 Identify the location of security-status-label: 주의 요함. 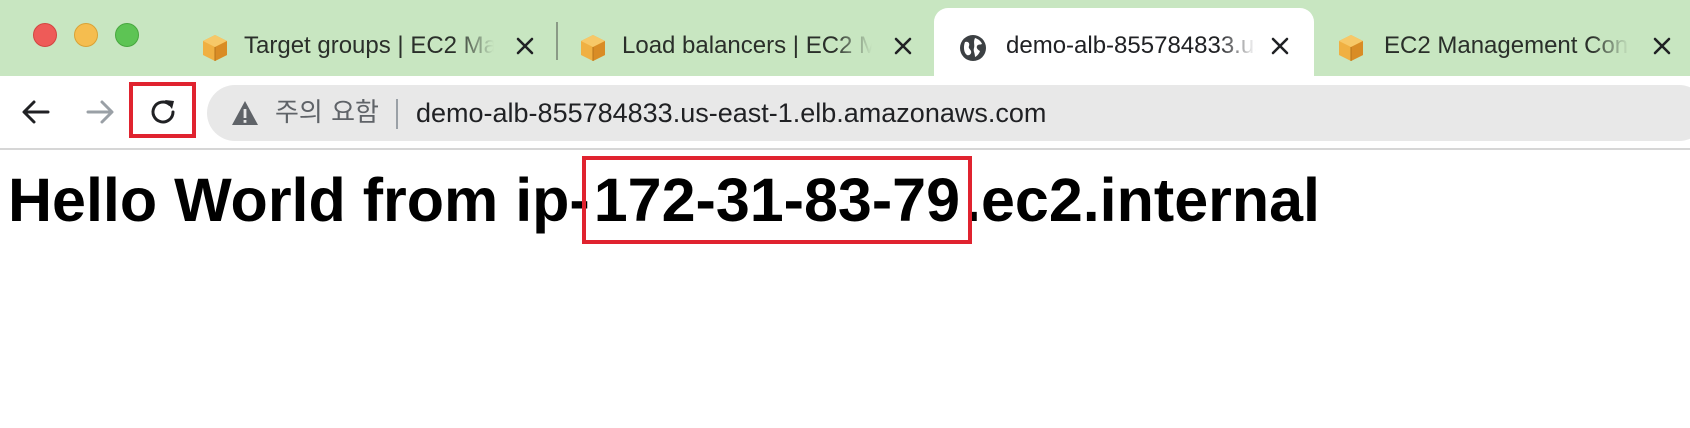
(327, 113).